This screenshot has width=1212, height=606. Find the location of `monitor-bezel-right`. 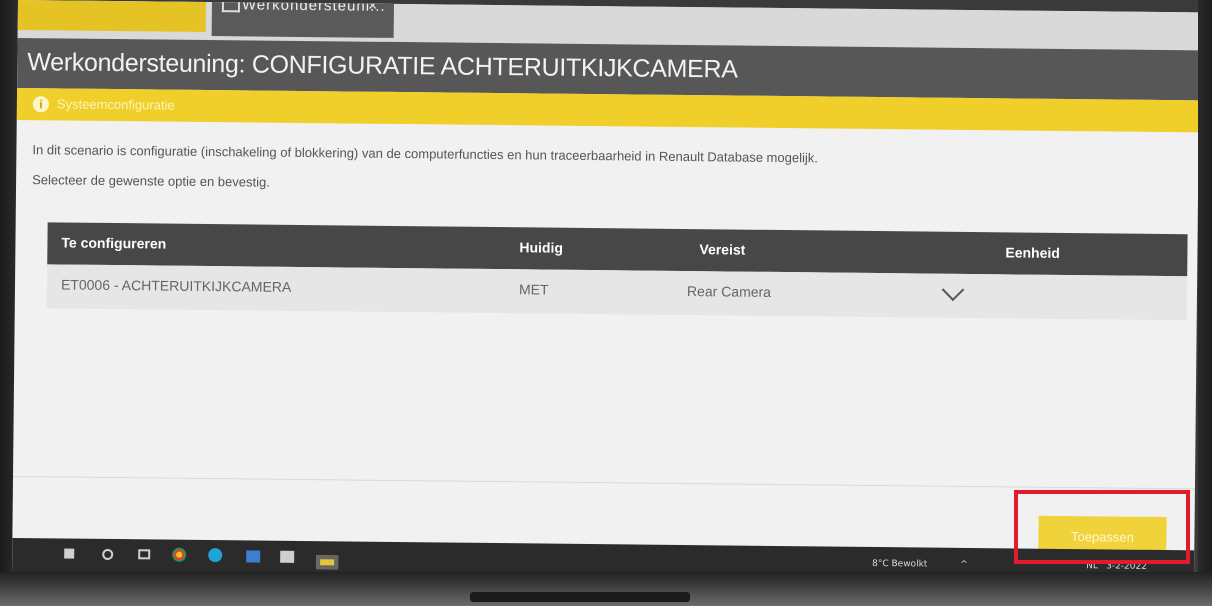

monitor-bezel-right is located at coordinates (1205, 303).